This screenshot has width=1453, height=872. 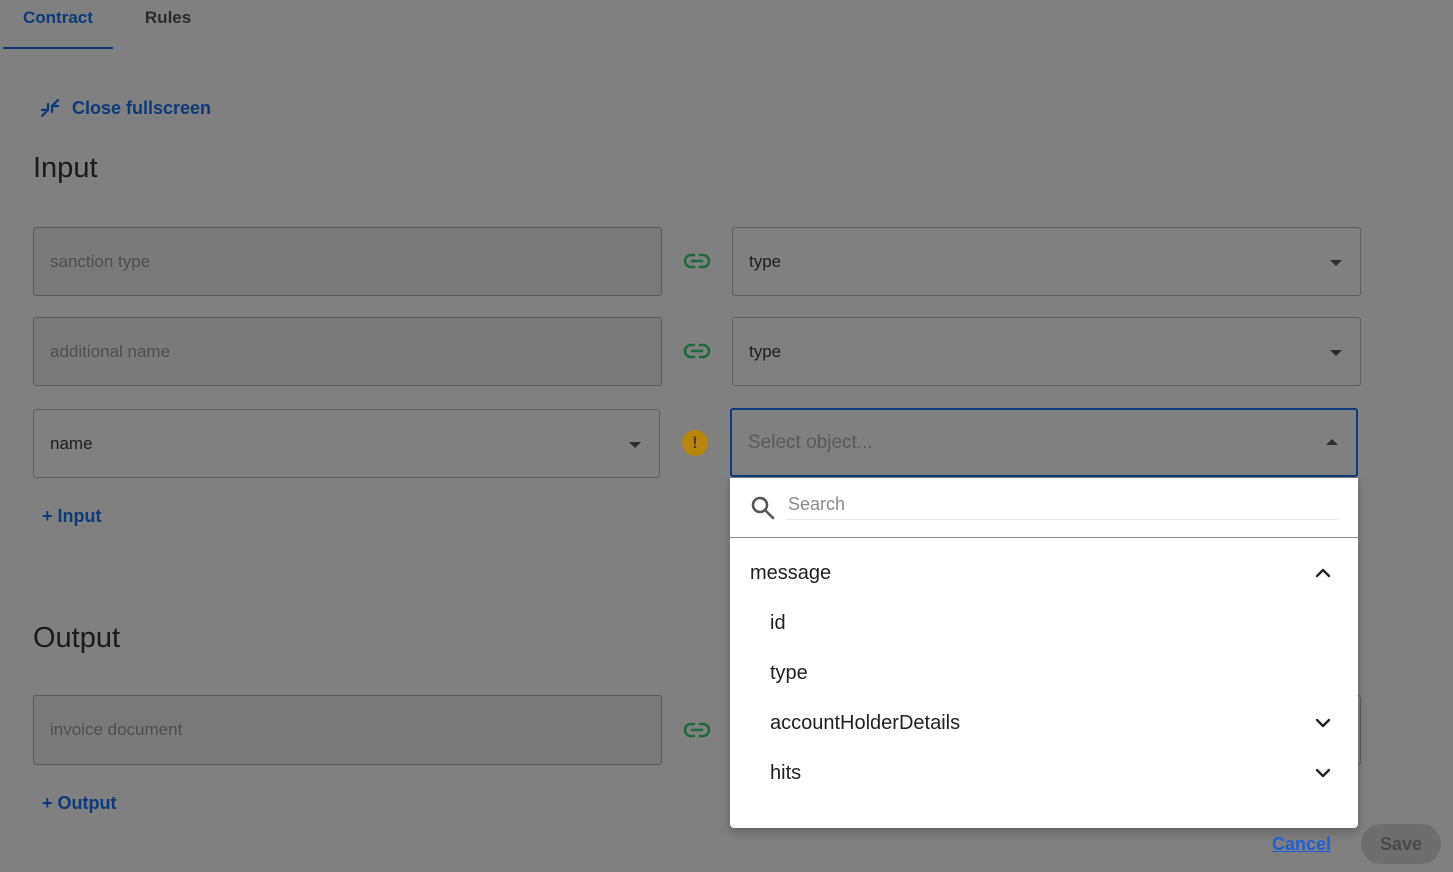 What do you see at coordinates (1044, 673) in the screenshot?
I see `tree-item-type: type` at bounding box center [1044, 673].